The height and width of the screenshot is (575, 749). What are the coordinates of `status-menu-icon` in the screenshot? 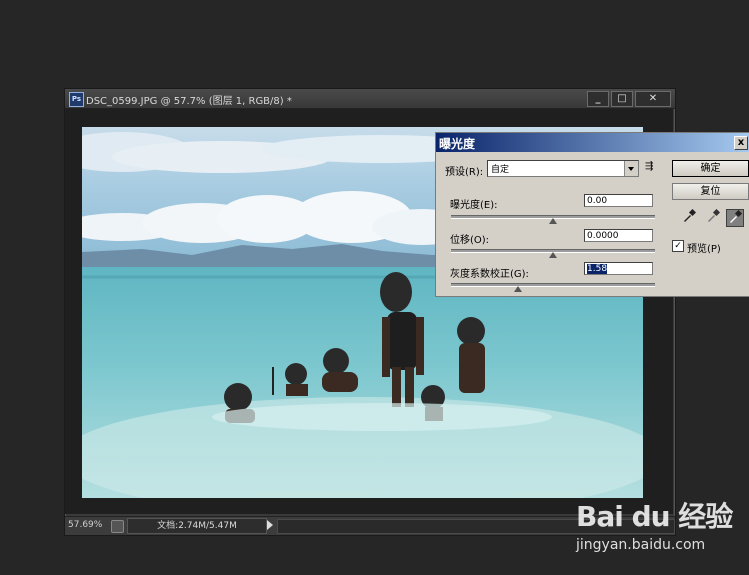 It's located at (117, 526).